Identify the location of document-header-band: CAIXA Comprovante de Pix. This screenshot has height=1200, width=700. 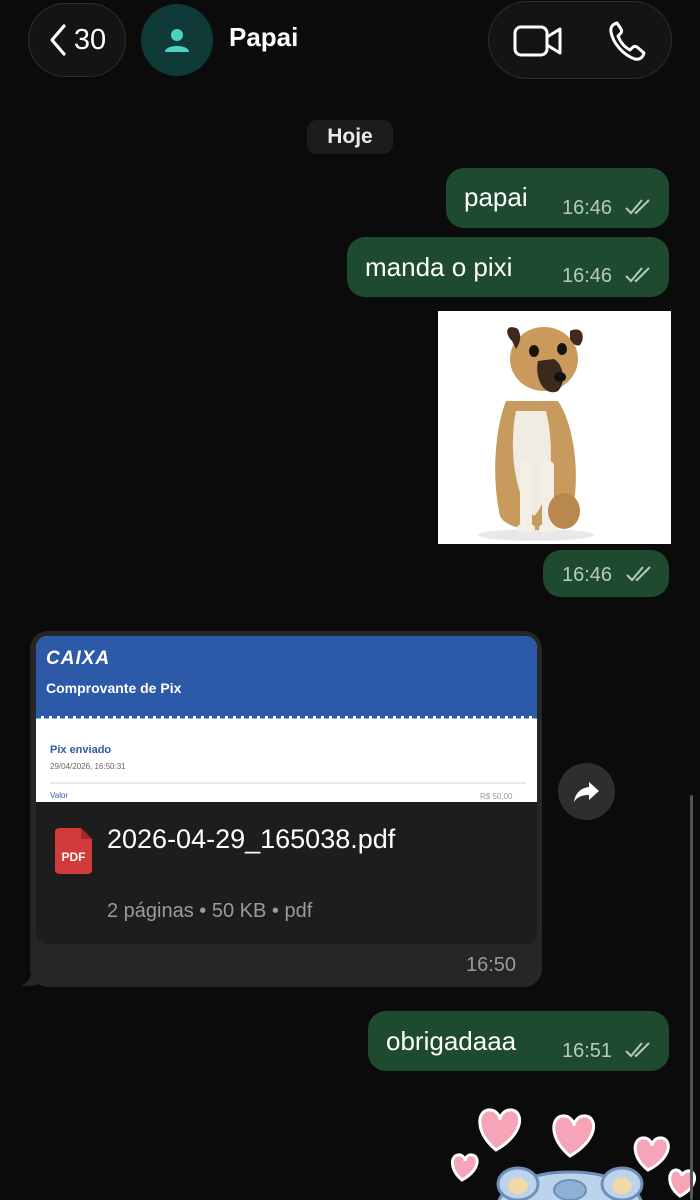
(286, 676).